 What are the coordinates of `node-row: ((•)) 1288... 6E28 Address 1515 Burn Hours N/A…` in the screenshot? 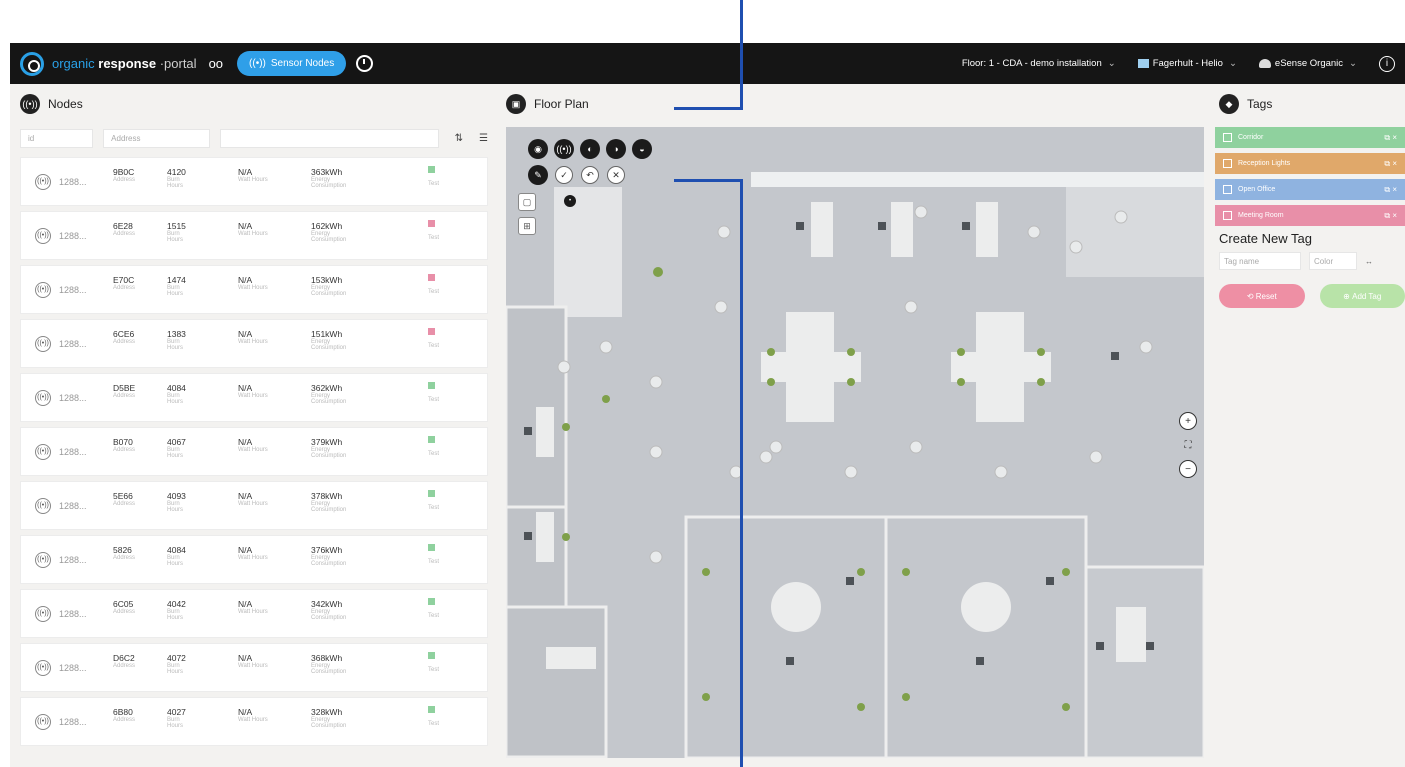 It's located at (254, 235).